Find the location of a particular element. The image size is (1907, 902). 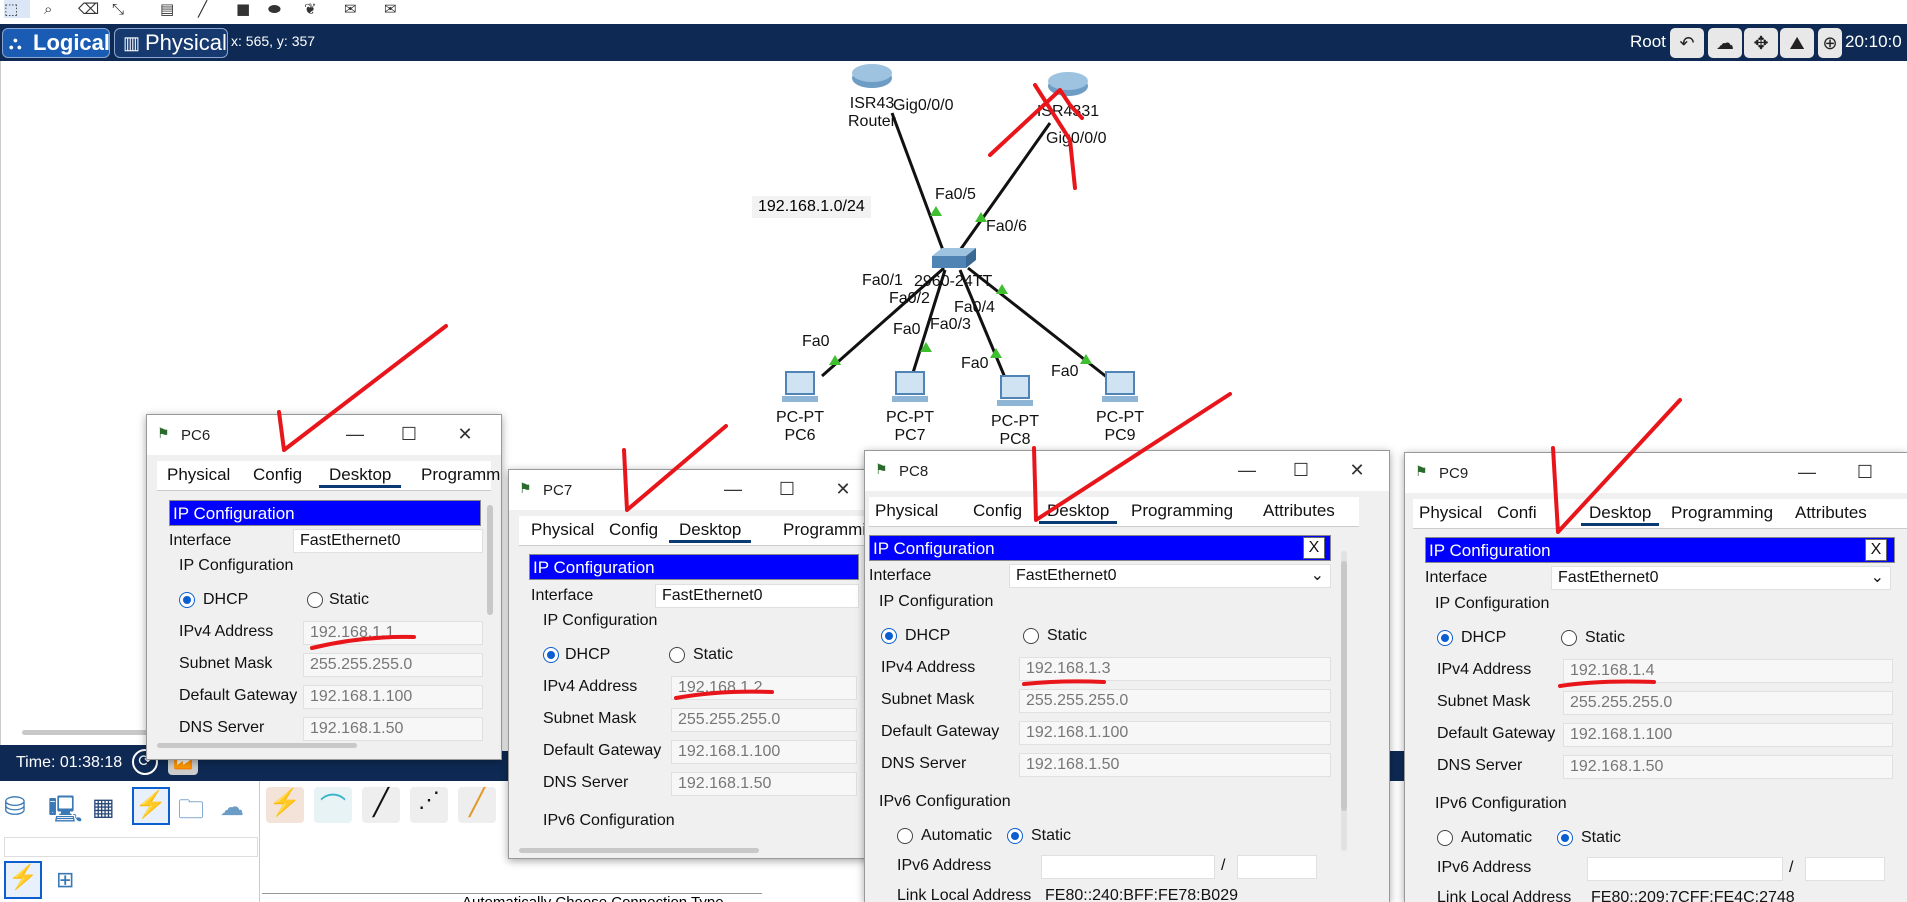

dns-label: DNS Server is located at coordinates (924, 763).